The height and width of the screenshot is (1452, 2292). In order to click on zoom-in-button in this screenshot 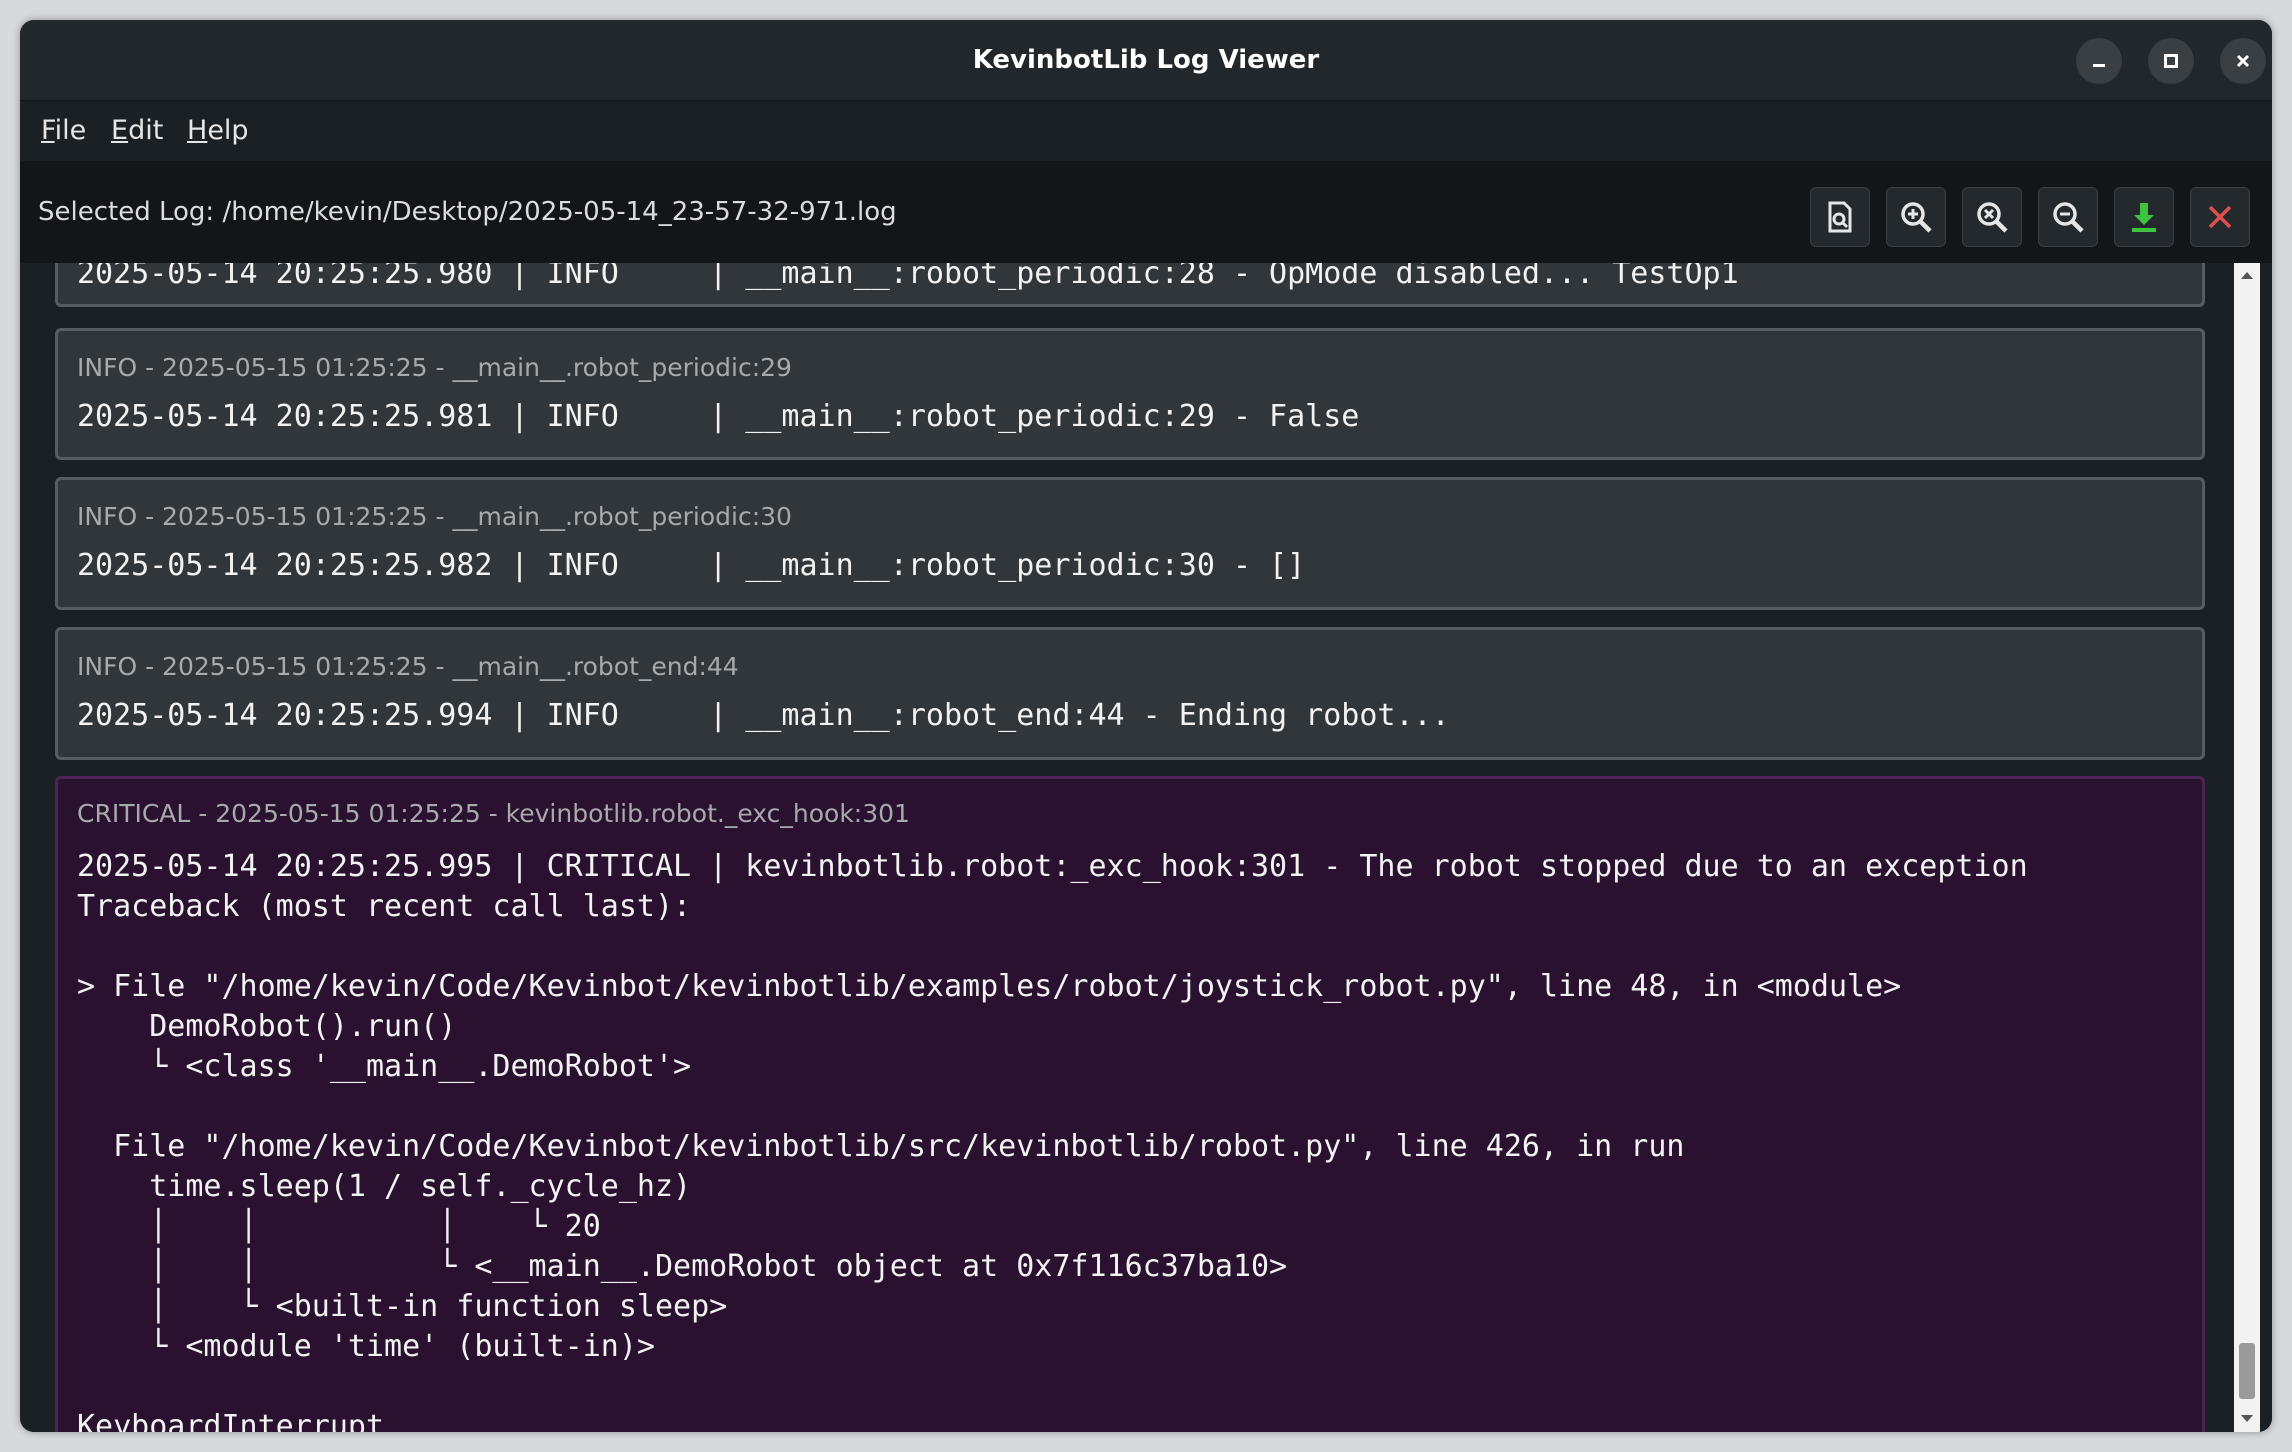, I will do `click(1916, 217)`.